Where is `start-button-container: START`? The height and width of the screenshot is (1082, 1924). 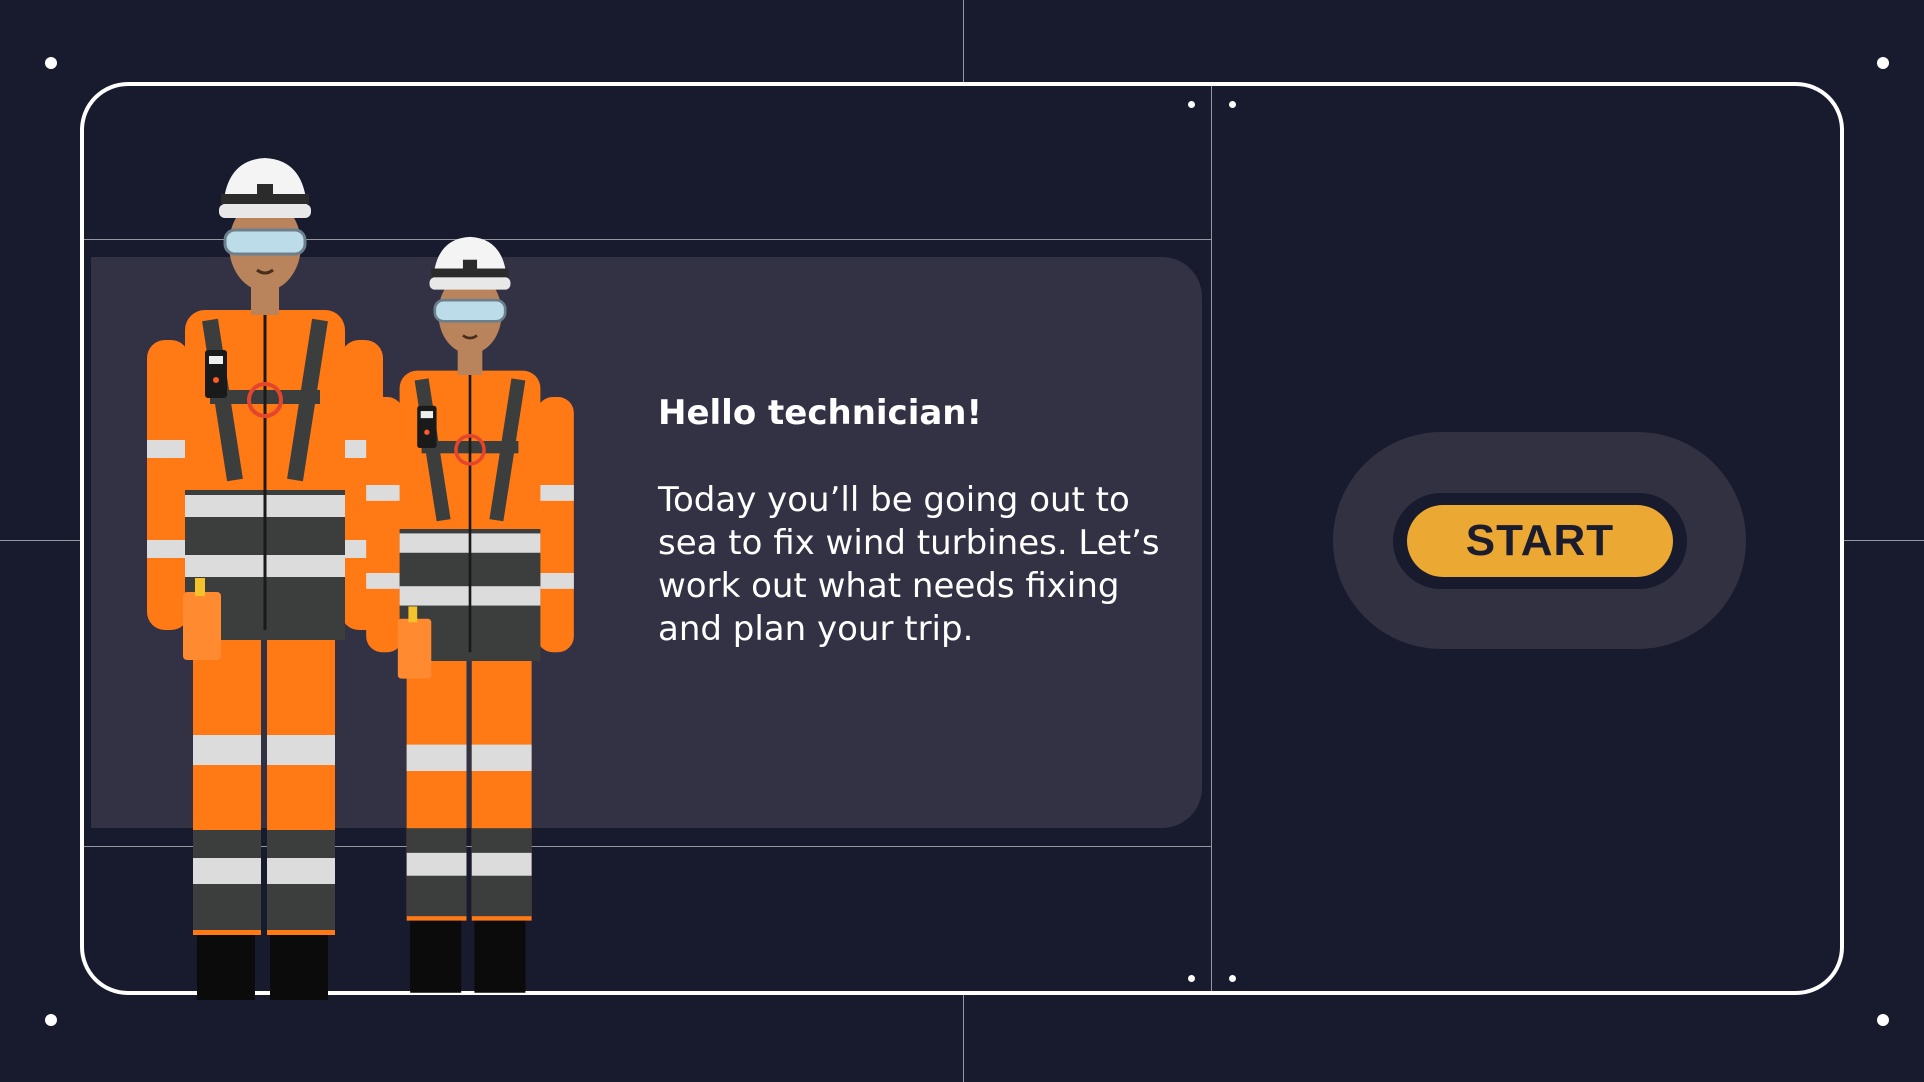
start-button-container: START is located at coordinates (1539, 540).